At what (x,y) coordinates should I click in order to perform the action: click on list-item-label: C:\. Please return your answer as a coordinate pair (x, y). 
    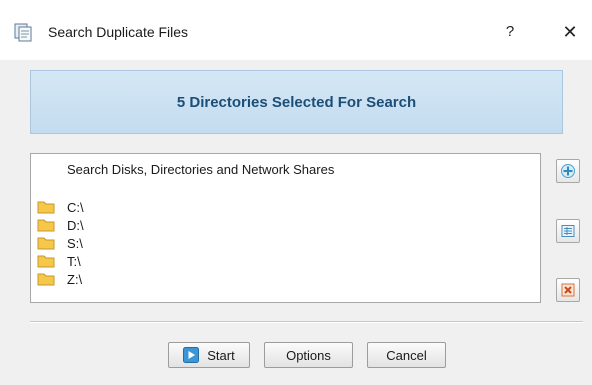
    Looking at the image, I should click on (75, 207).